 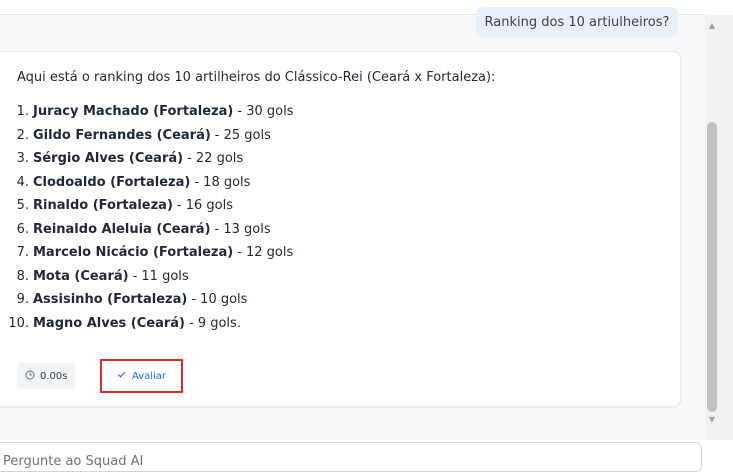 What do you see at coordinates (112, 182) in the screenshot?
I see `player-name: Clodoaldo (Fortaleza)` at bounding box center [112, 182].